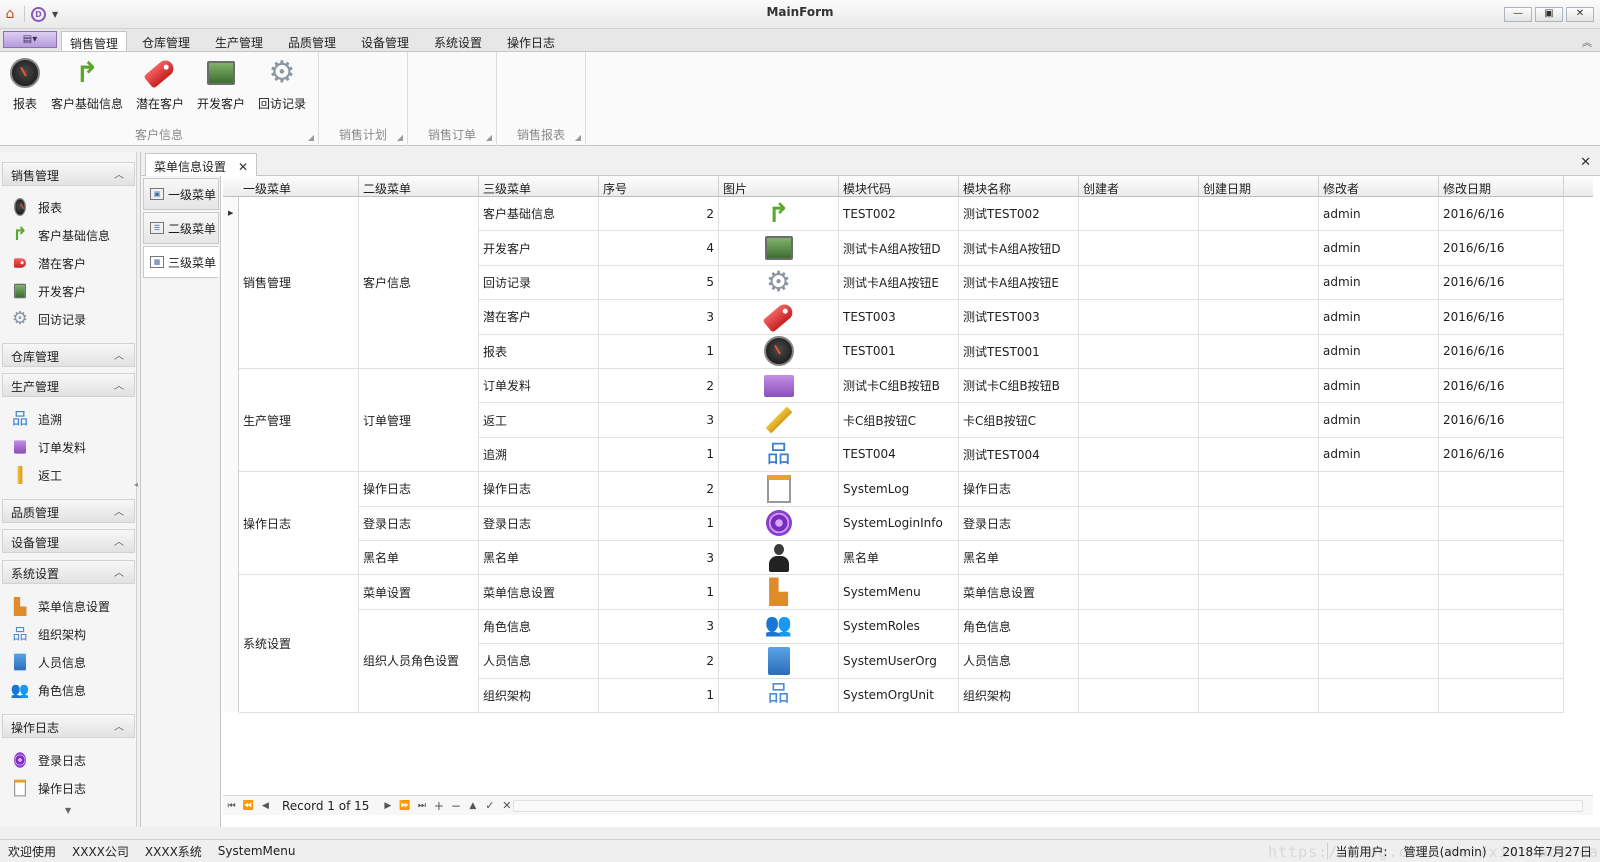 The height and width of the screenshot is (862, 1600). What do you see at coordinates (1019, 248) in the screenshot?
I see `grid-cell-name: 测试卡A组A按钮D` at bounding box center [1019, 248].